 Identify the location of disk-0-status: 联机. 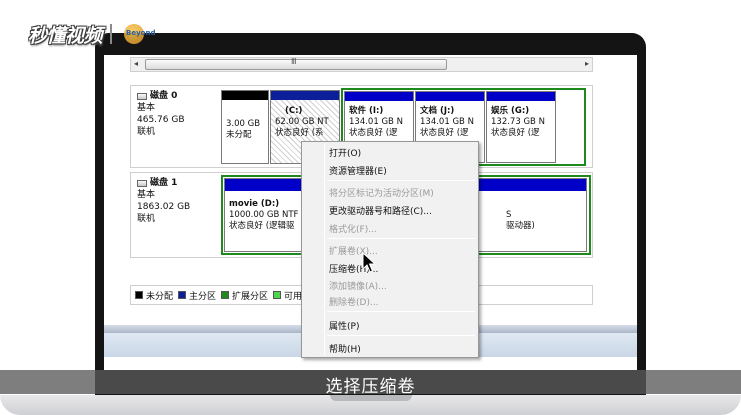
(146, 132).